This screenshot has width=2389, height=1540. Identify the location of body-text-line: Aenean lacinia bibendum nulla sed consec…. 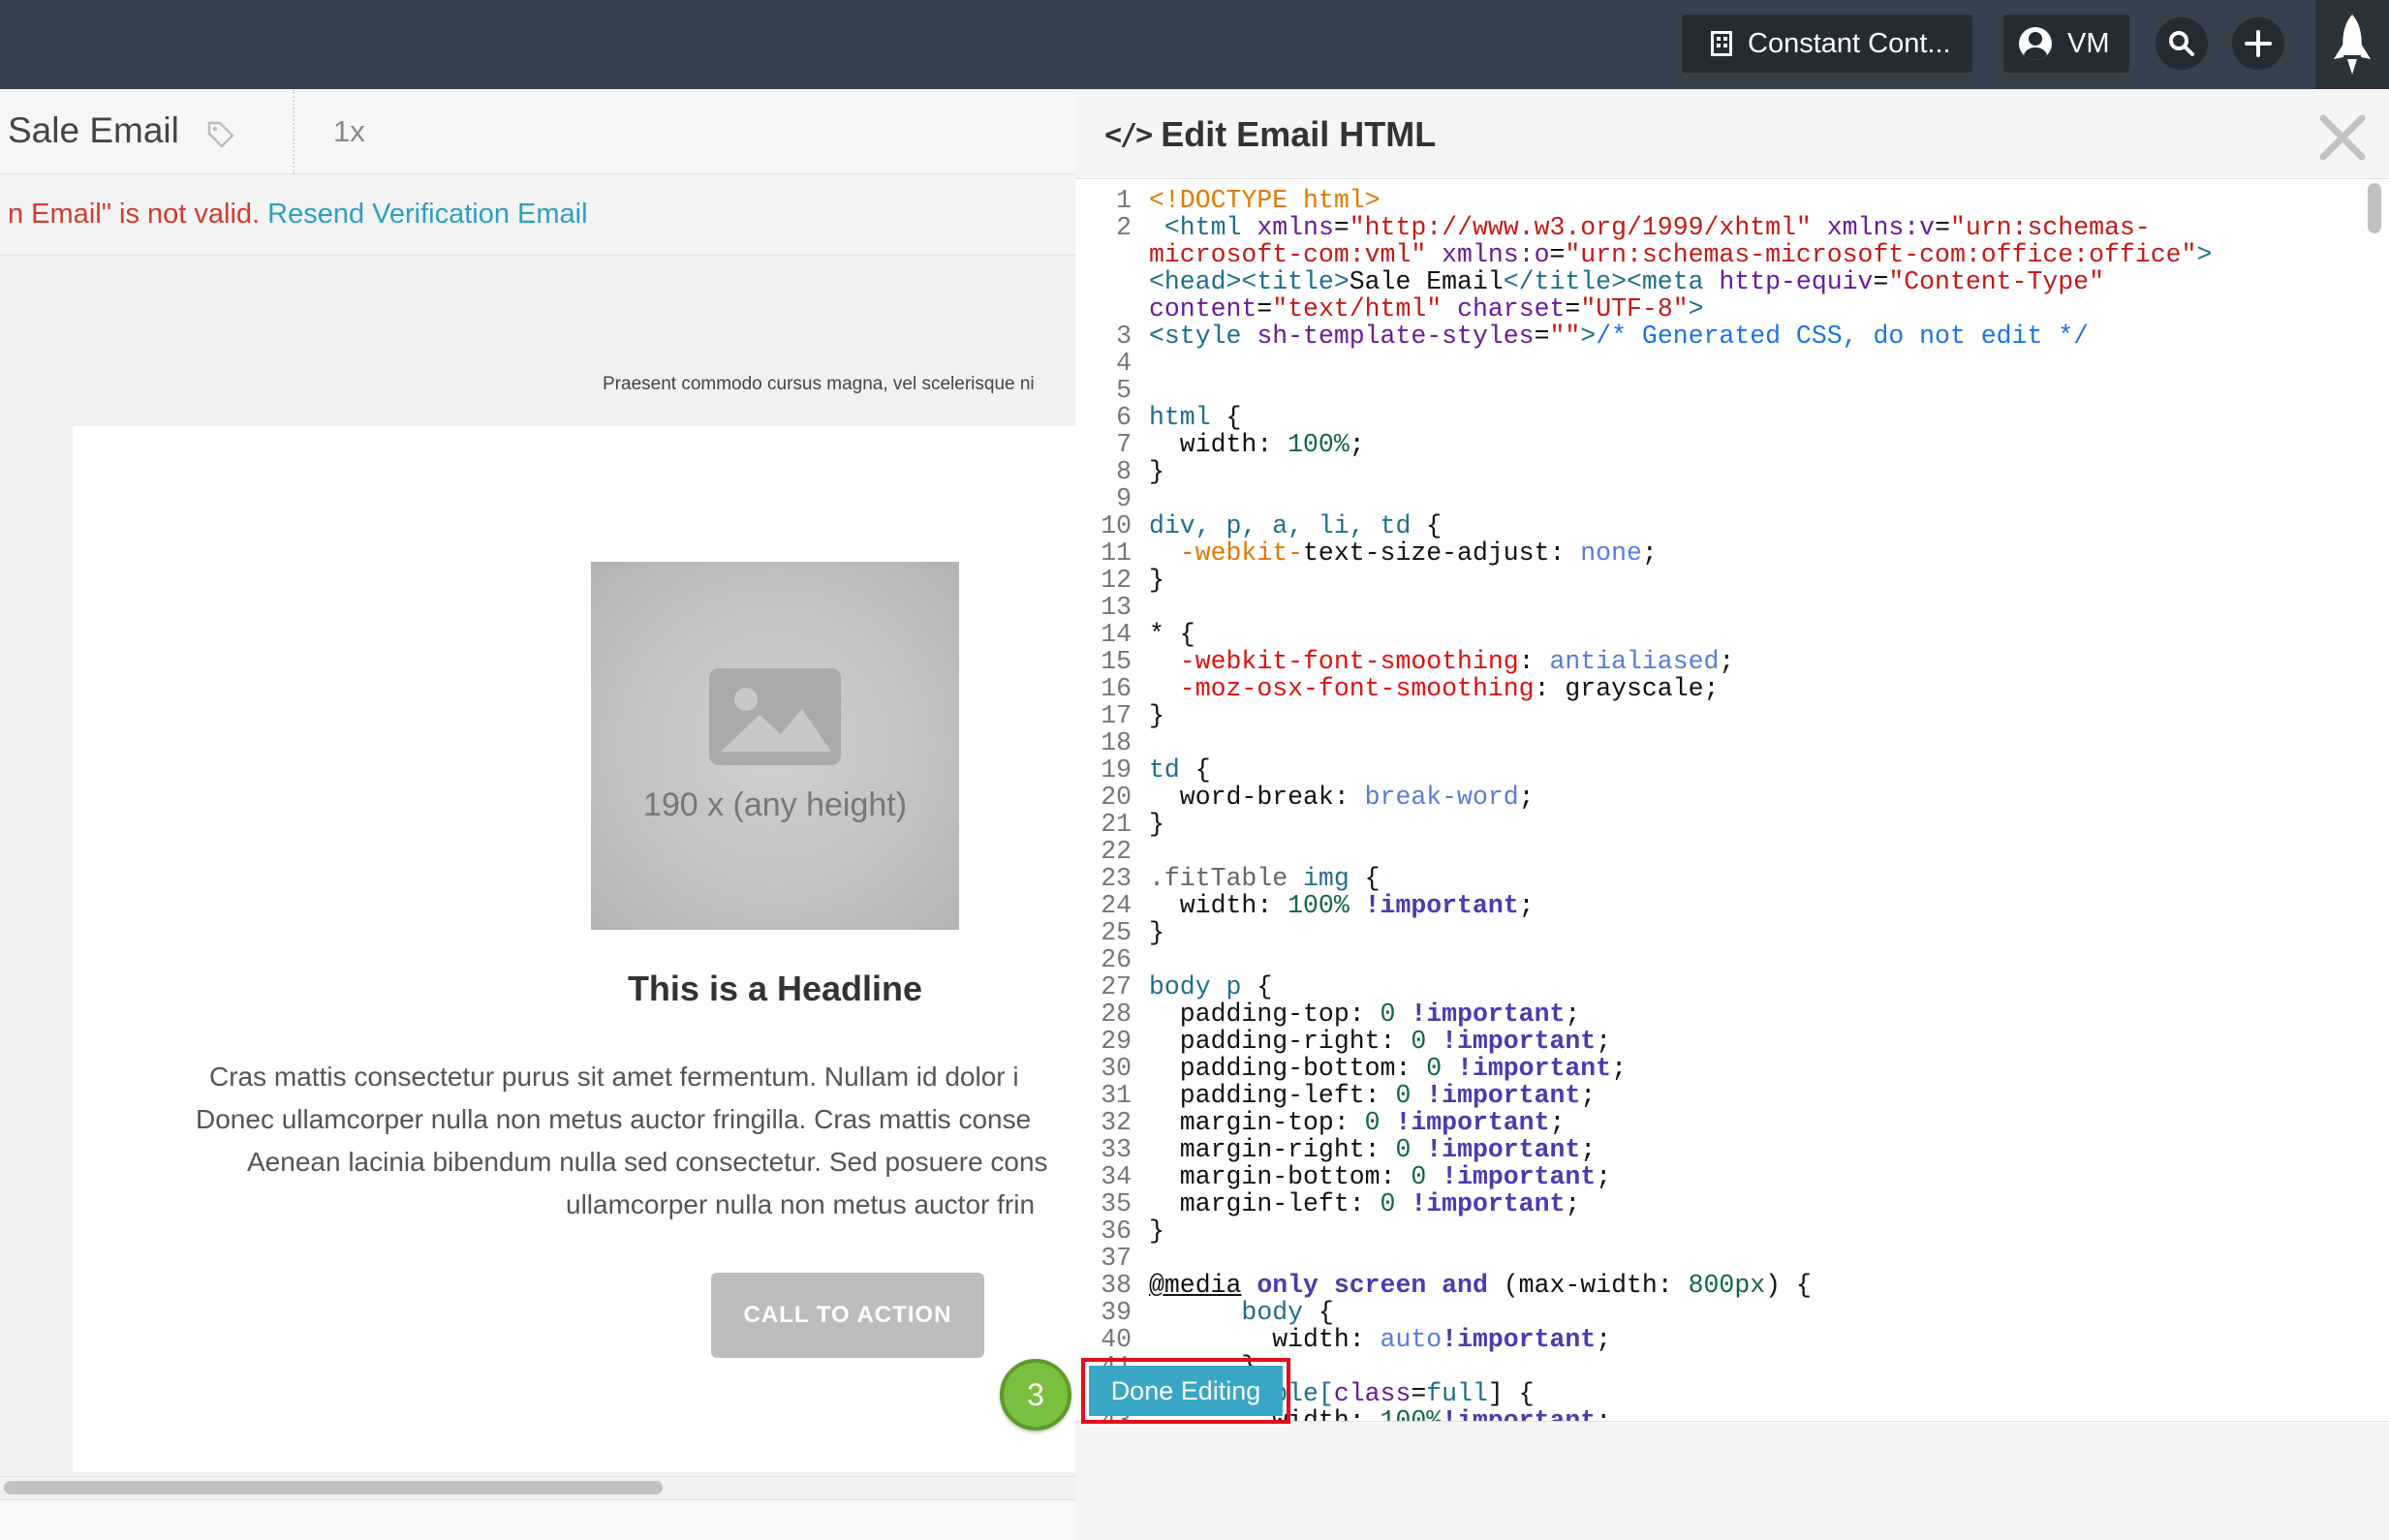
(647, 1163).